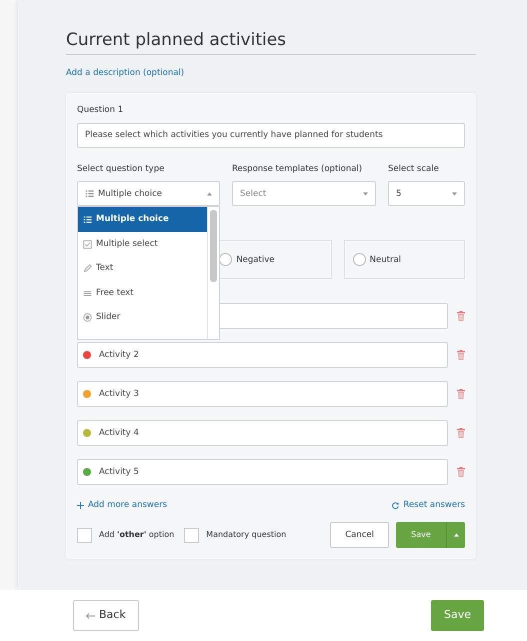 The width and height of the screenshot is (527, 641). Describe the element at coordinates (106, 615) in the screenshot. I see `back-button: Back` at that location.